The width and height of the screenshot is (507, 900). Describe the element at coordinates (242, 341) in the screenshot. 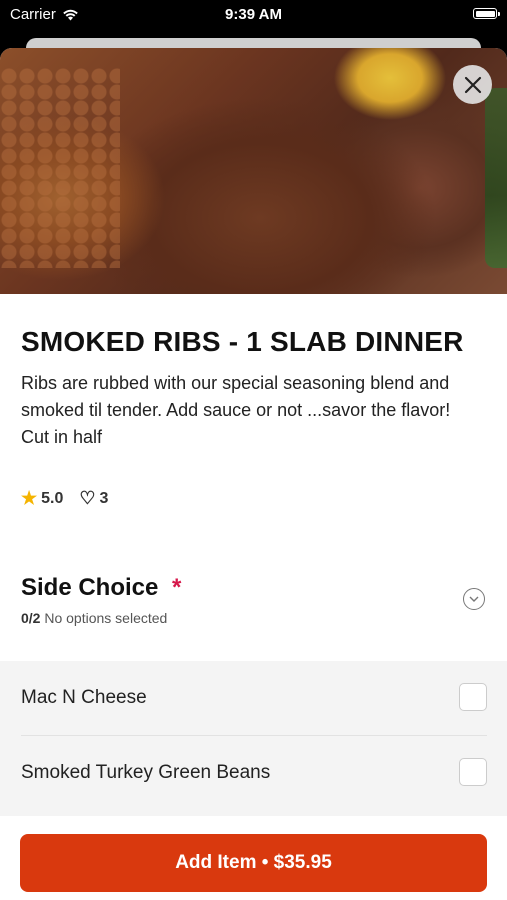

I see `item-title: SMOKED RIBS - 1 SLAB DINNER` at that location.